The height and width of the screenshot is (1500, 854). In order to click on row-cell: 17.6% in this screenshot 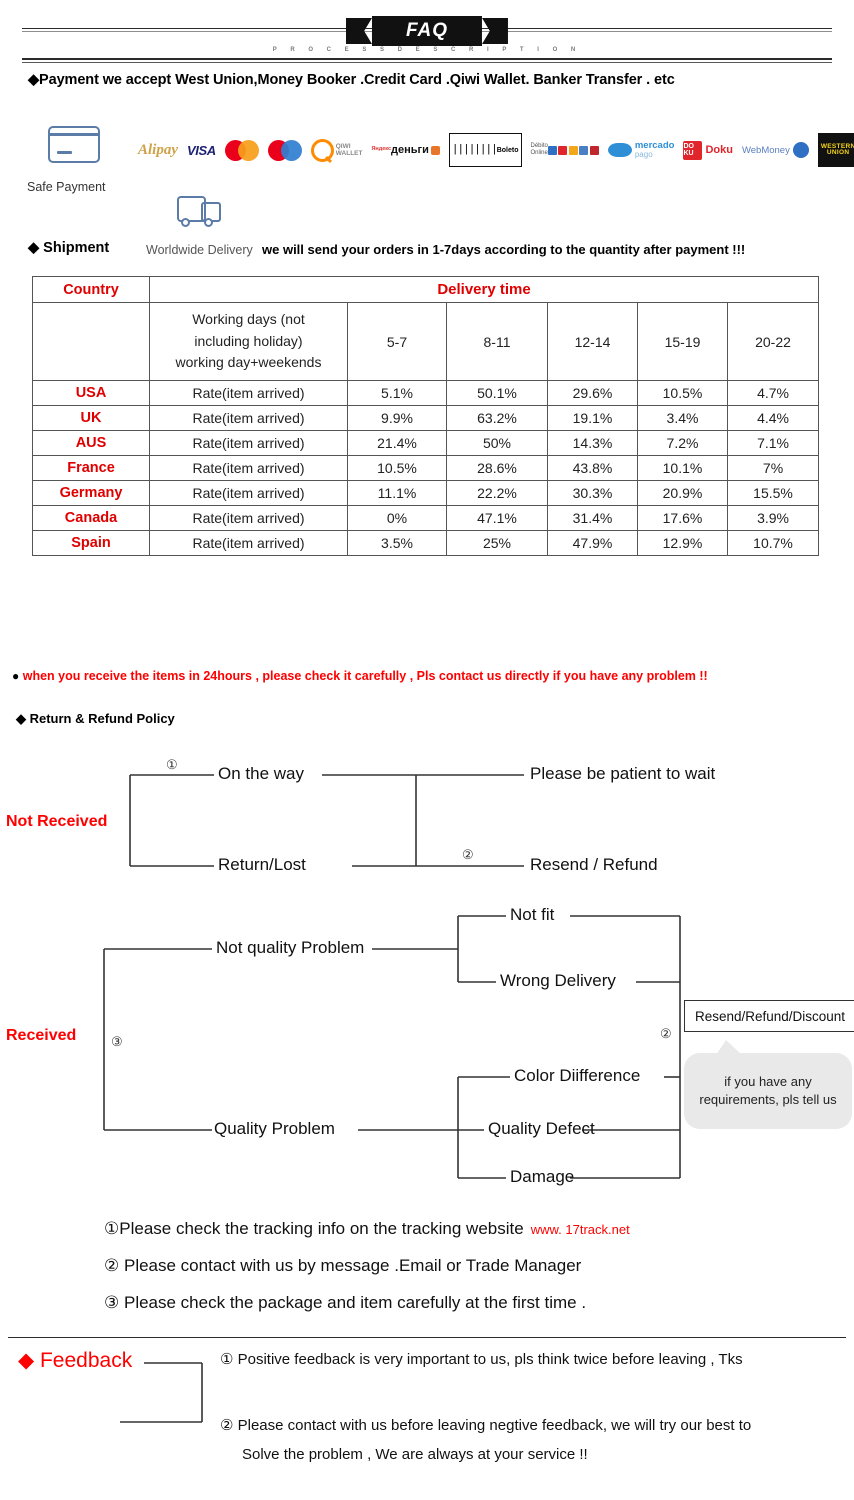, I will do `click(682, 518)`.